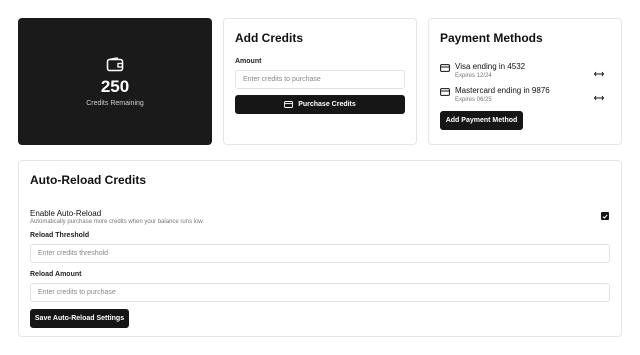  Describe the element at coordinates (481, 120) in the screenshot. I see `add-payment-method-button: Add Payment Method` at that location.